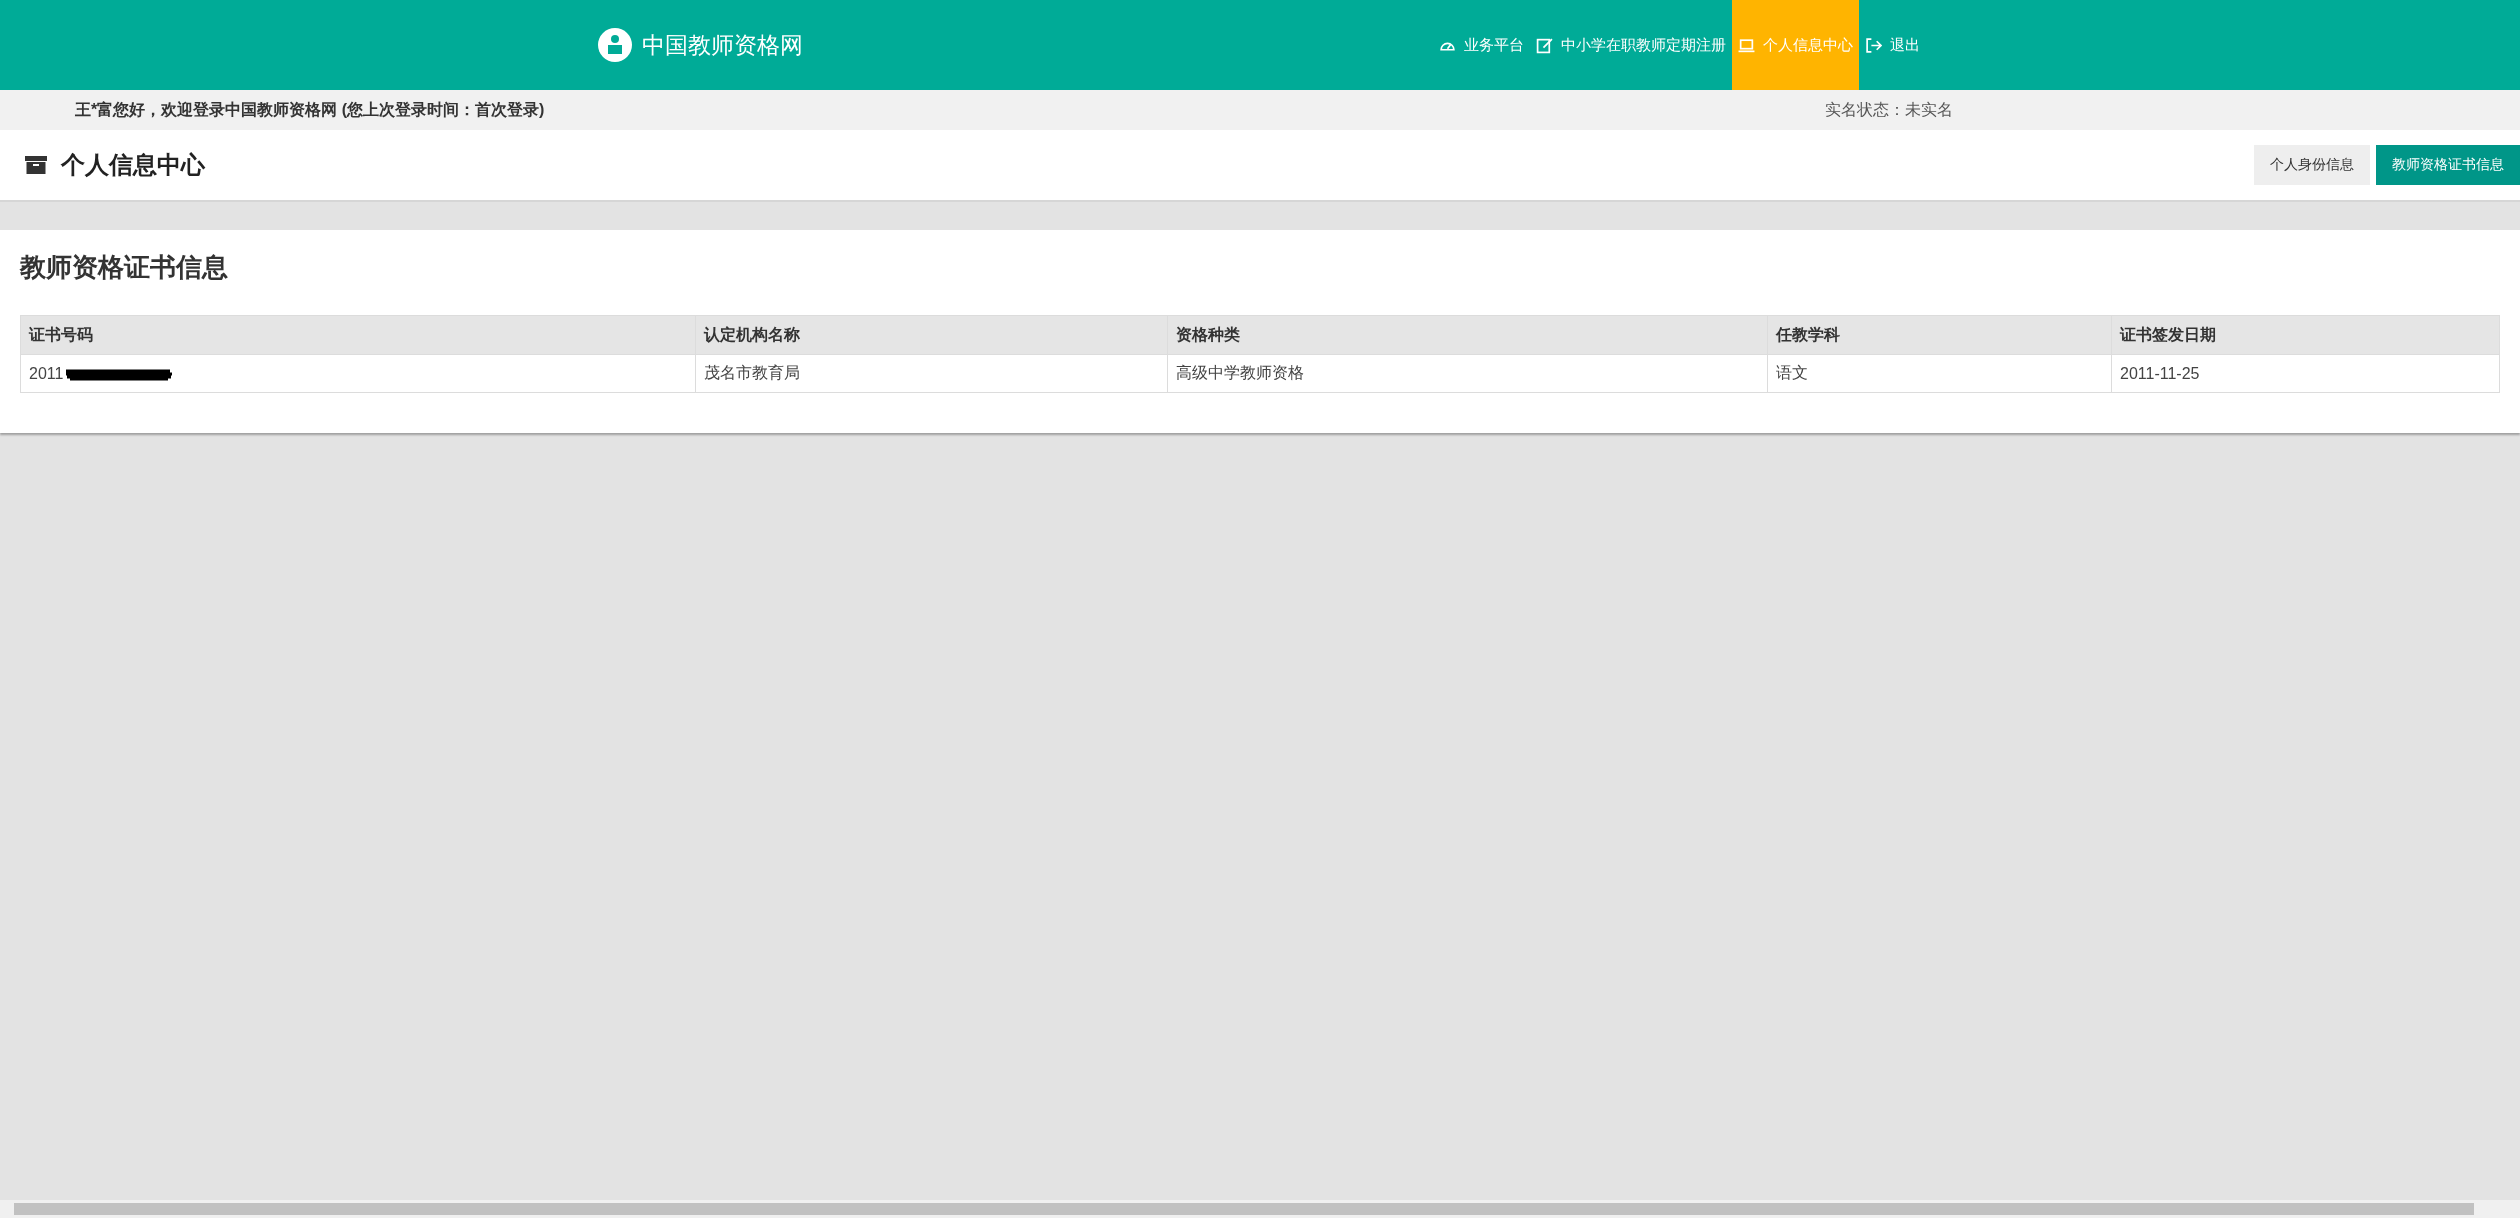 This screenshot has height=1218, width=2520. I want to click on nav-link: 中小学在职教师定期注册, so click(1631, 45).